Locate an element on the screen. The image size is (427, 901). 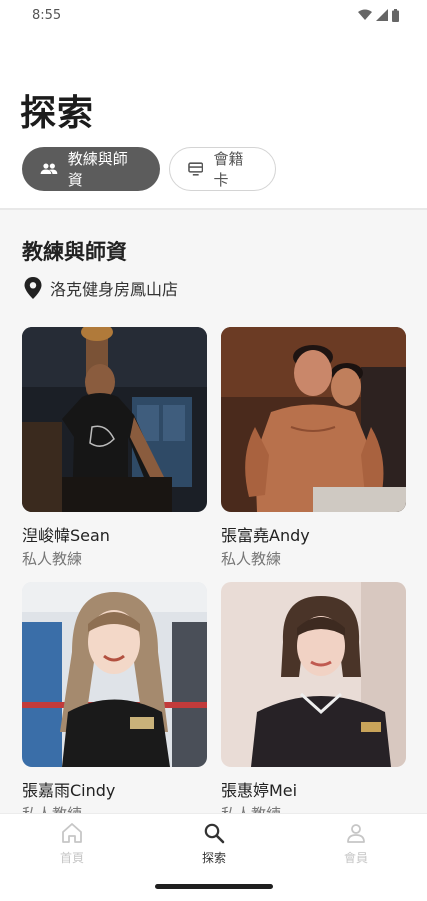
signal-icon is located at coordinates (382, 15).